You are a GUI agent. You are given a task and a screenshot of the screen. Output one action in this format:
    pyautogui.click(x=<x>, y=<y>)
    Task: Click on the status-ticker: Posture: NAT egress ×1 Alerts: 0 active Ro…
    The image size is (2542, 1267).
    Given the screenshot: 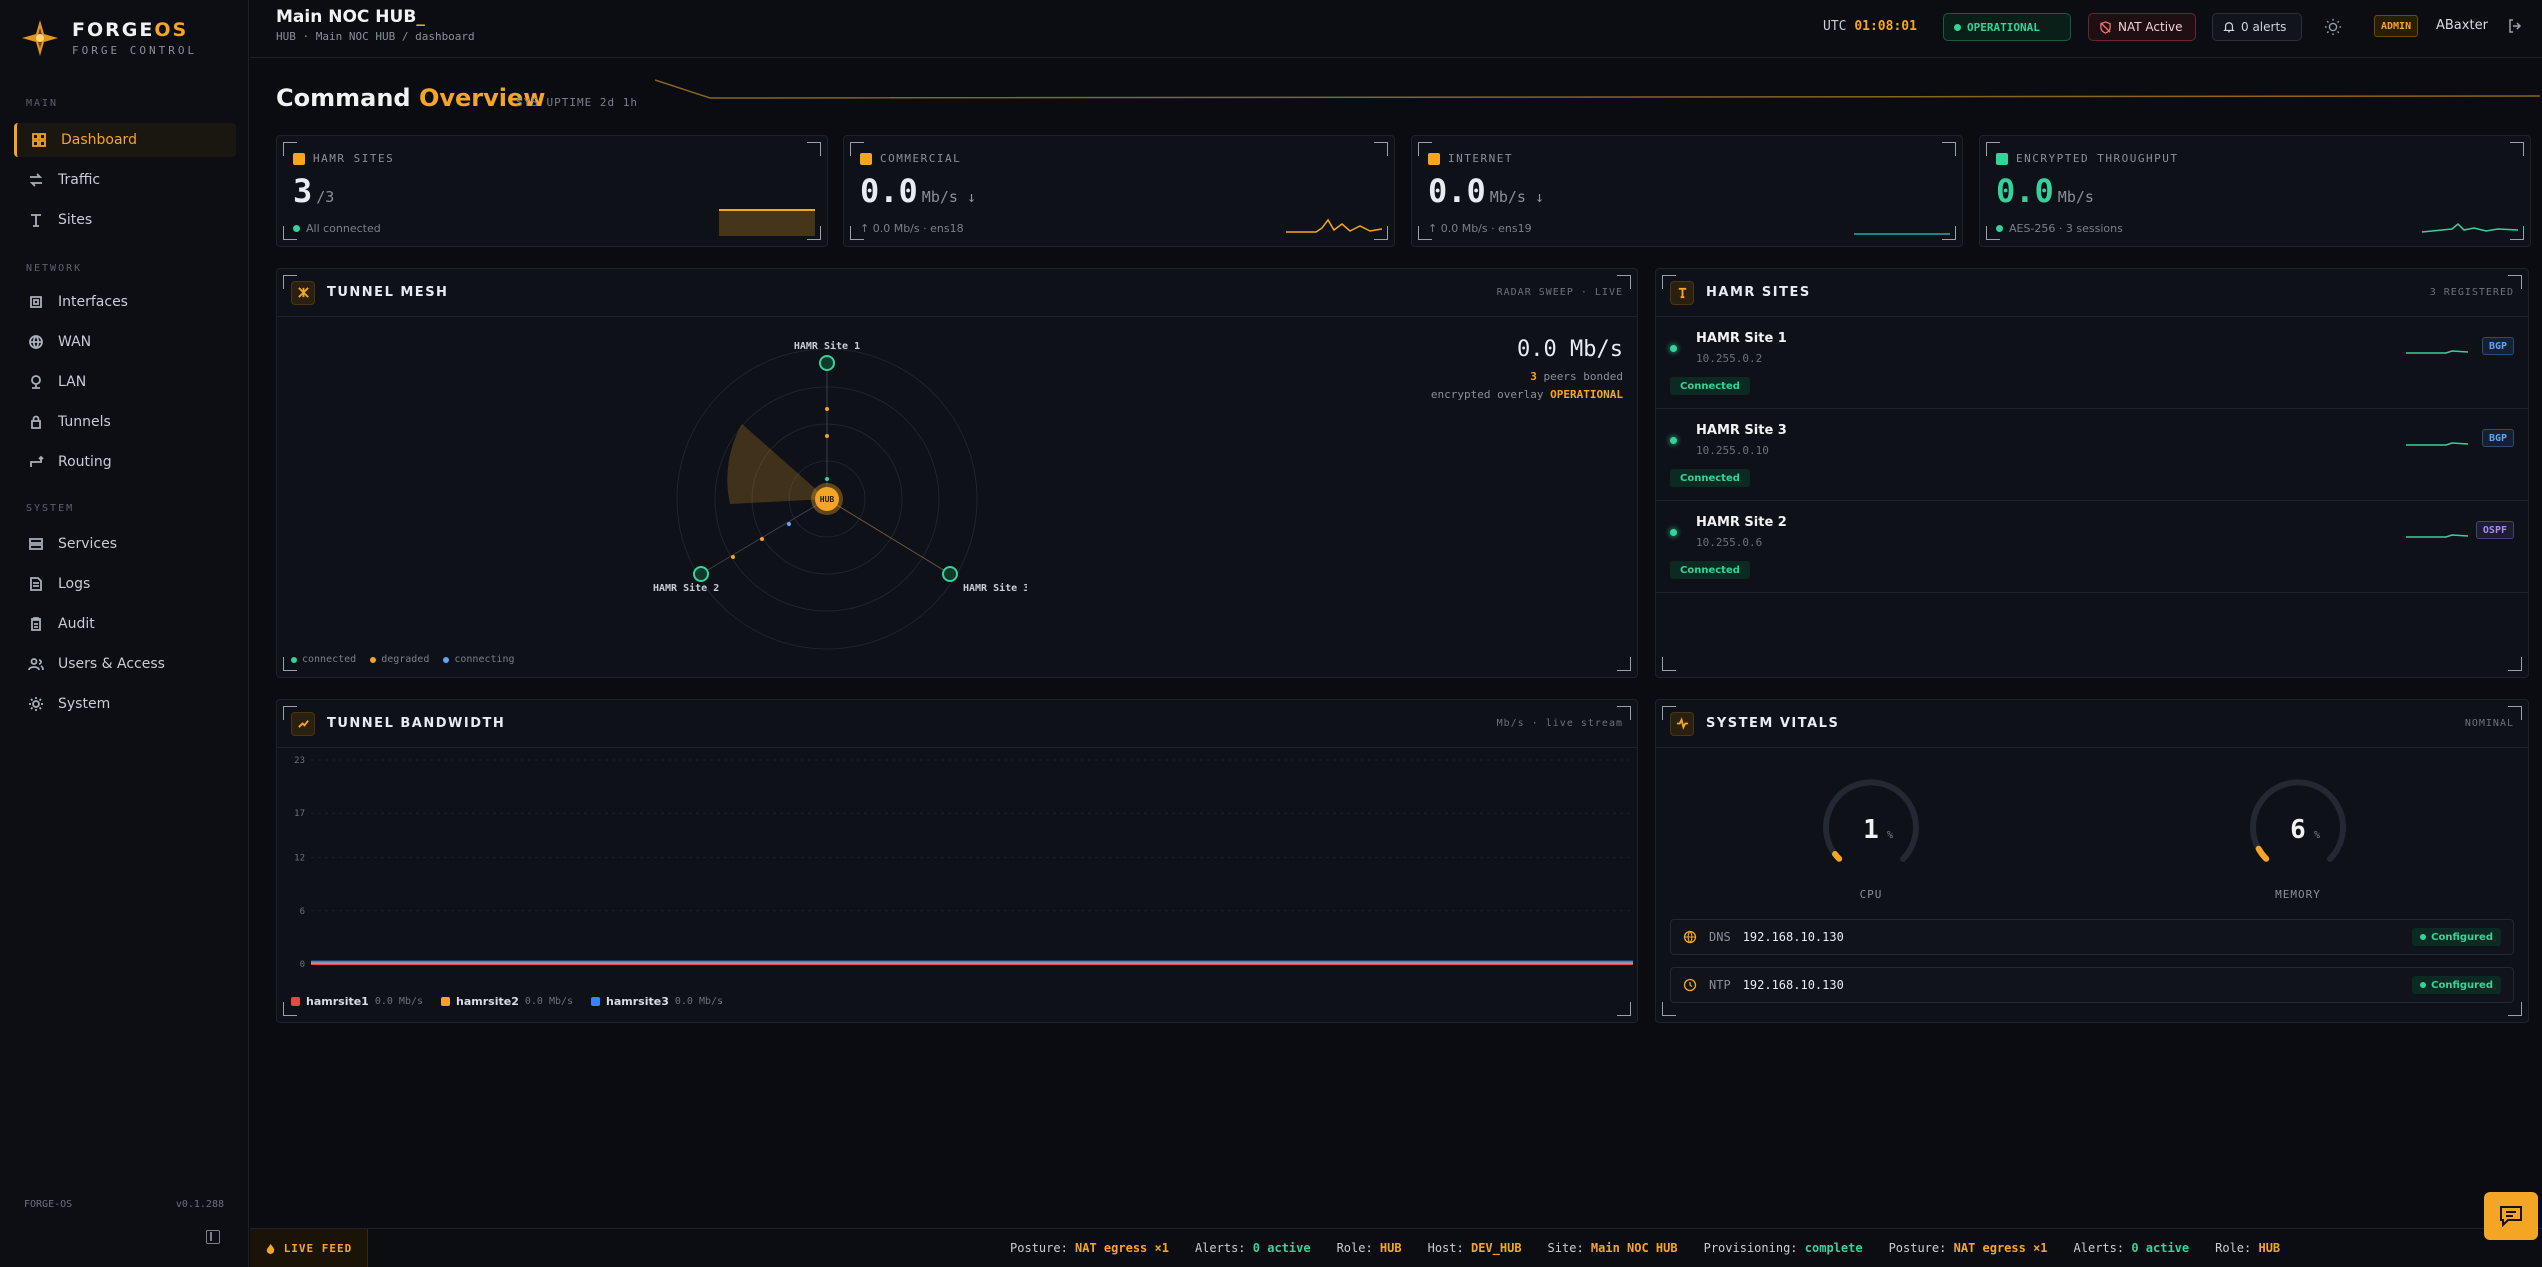 What is the action you would take?
    pyautogui.click(x=1645, y=1248)
    